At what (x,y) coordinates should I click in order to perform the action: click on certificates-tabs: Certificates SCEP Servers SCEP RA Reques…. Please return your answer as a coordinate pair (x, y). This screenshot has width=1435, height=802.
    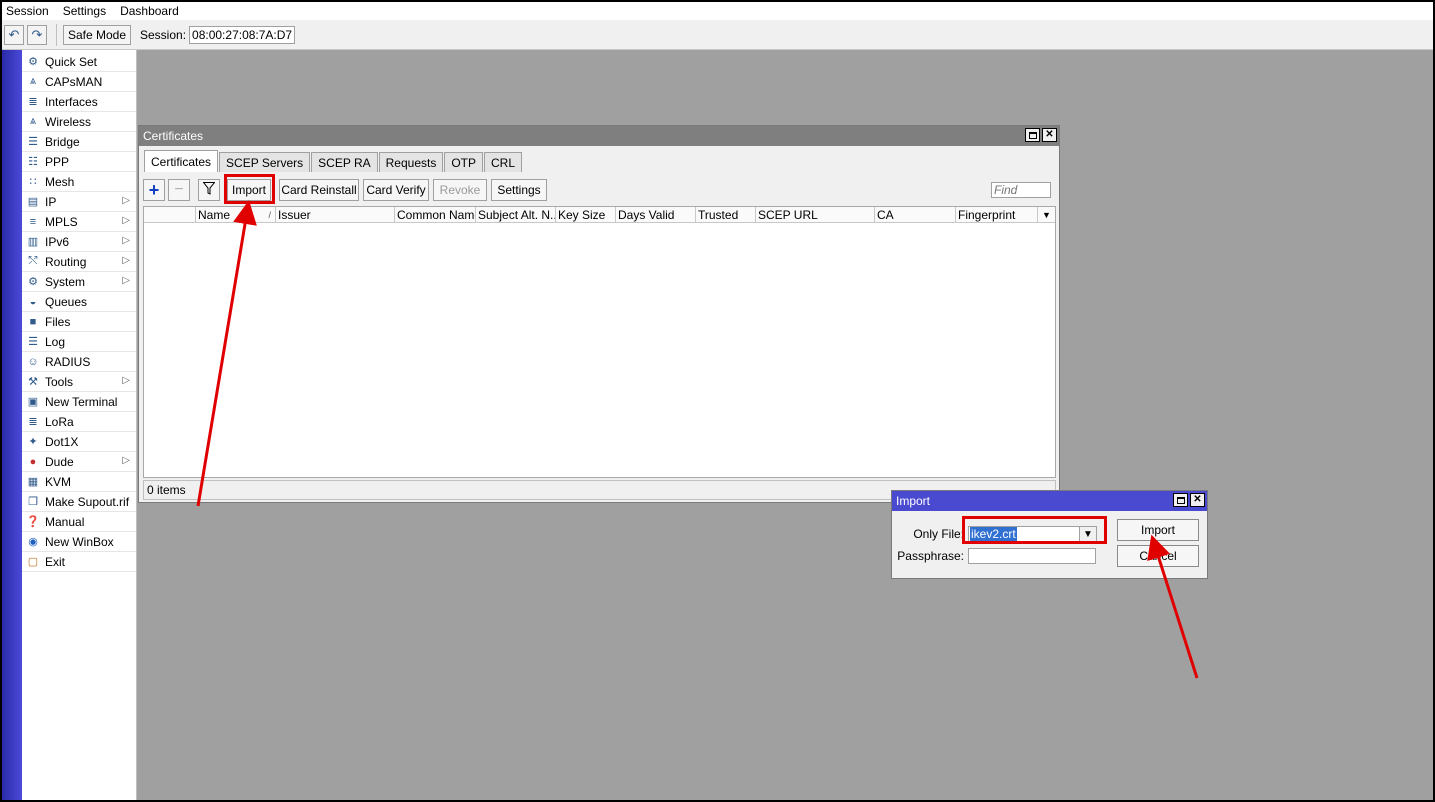
    Looking at the image, I should click on (333, 161).